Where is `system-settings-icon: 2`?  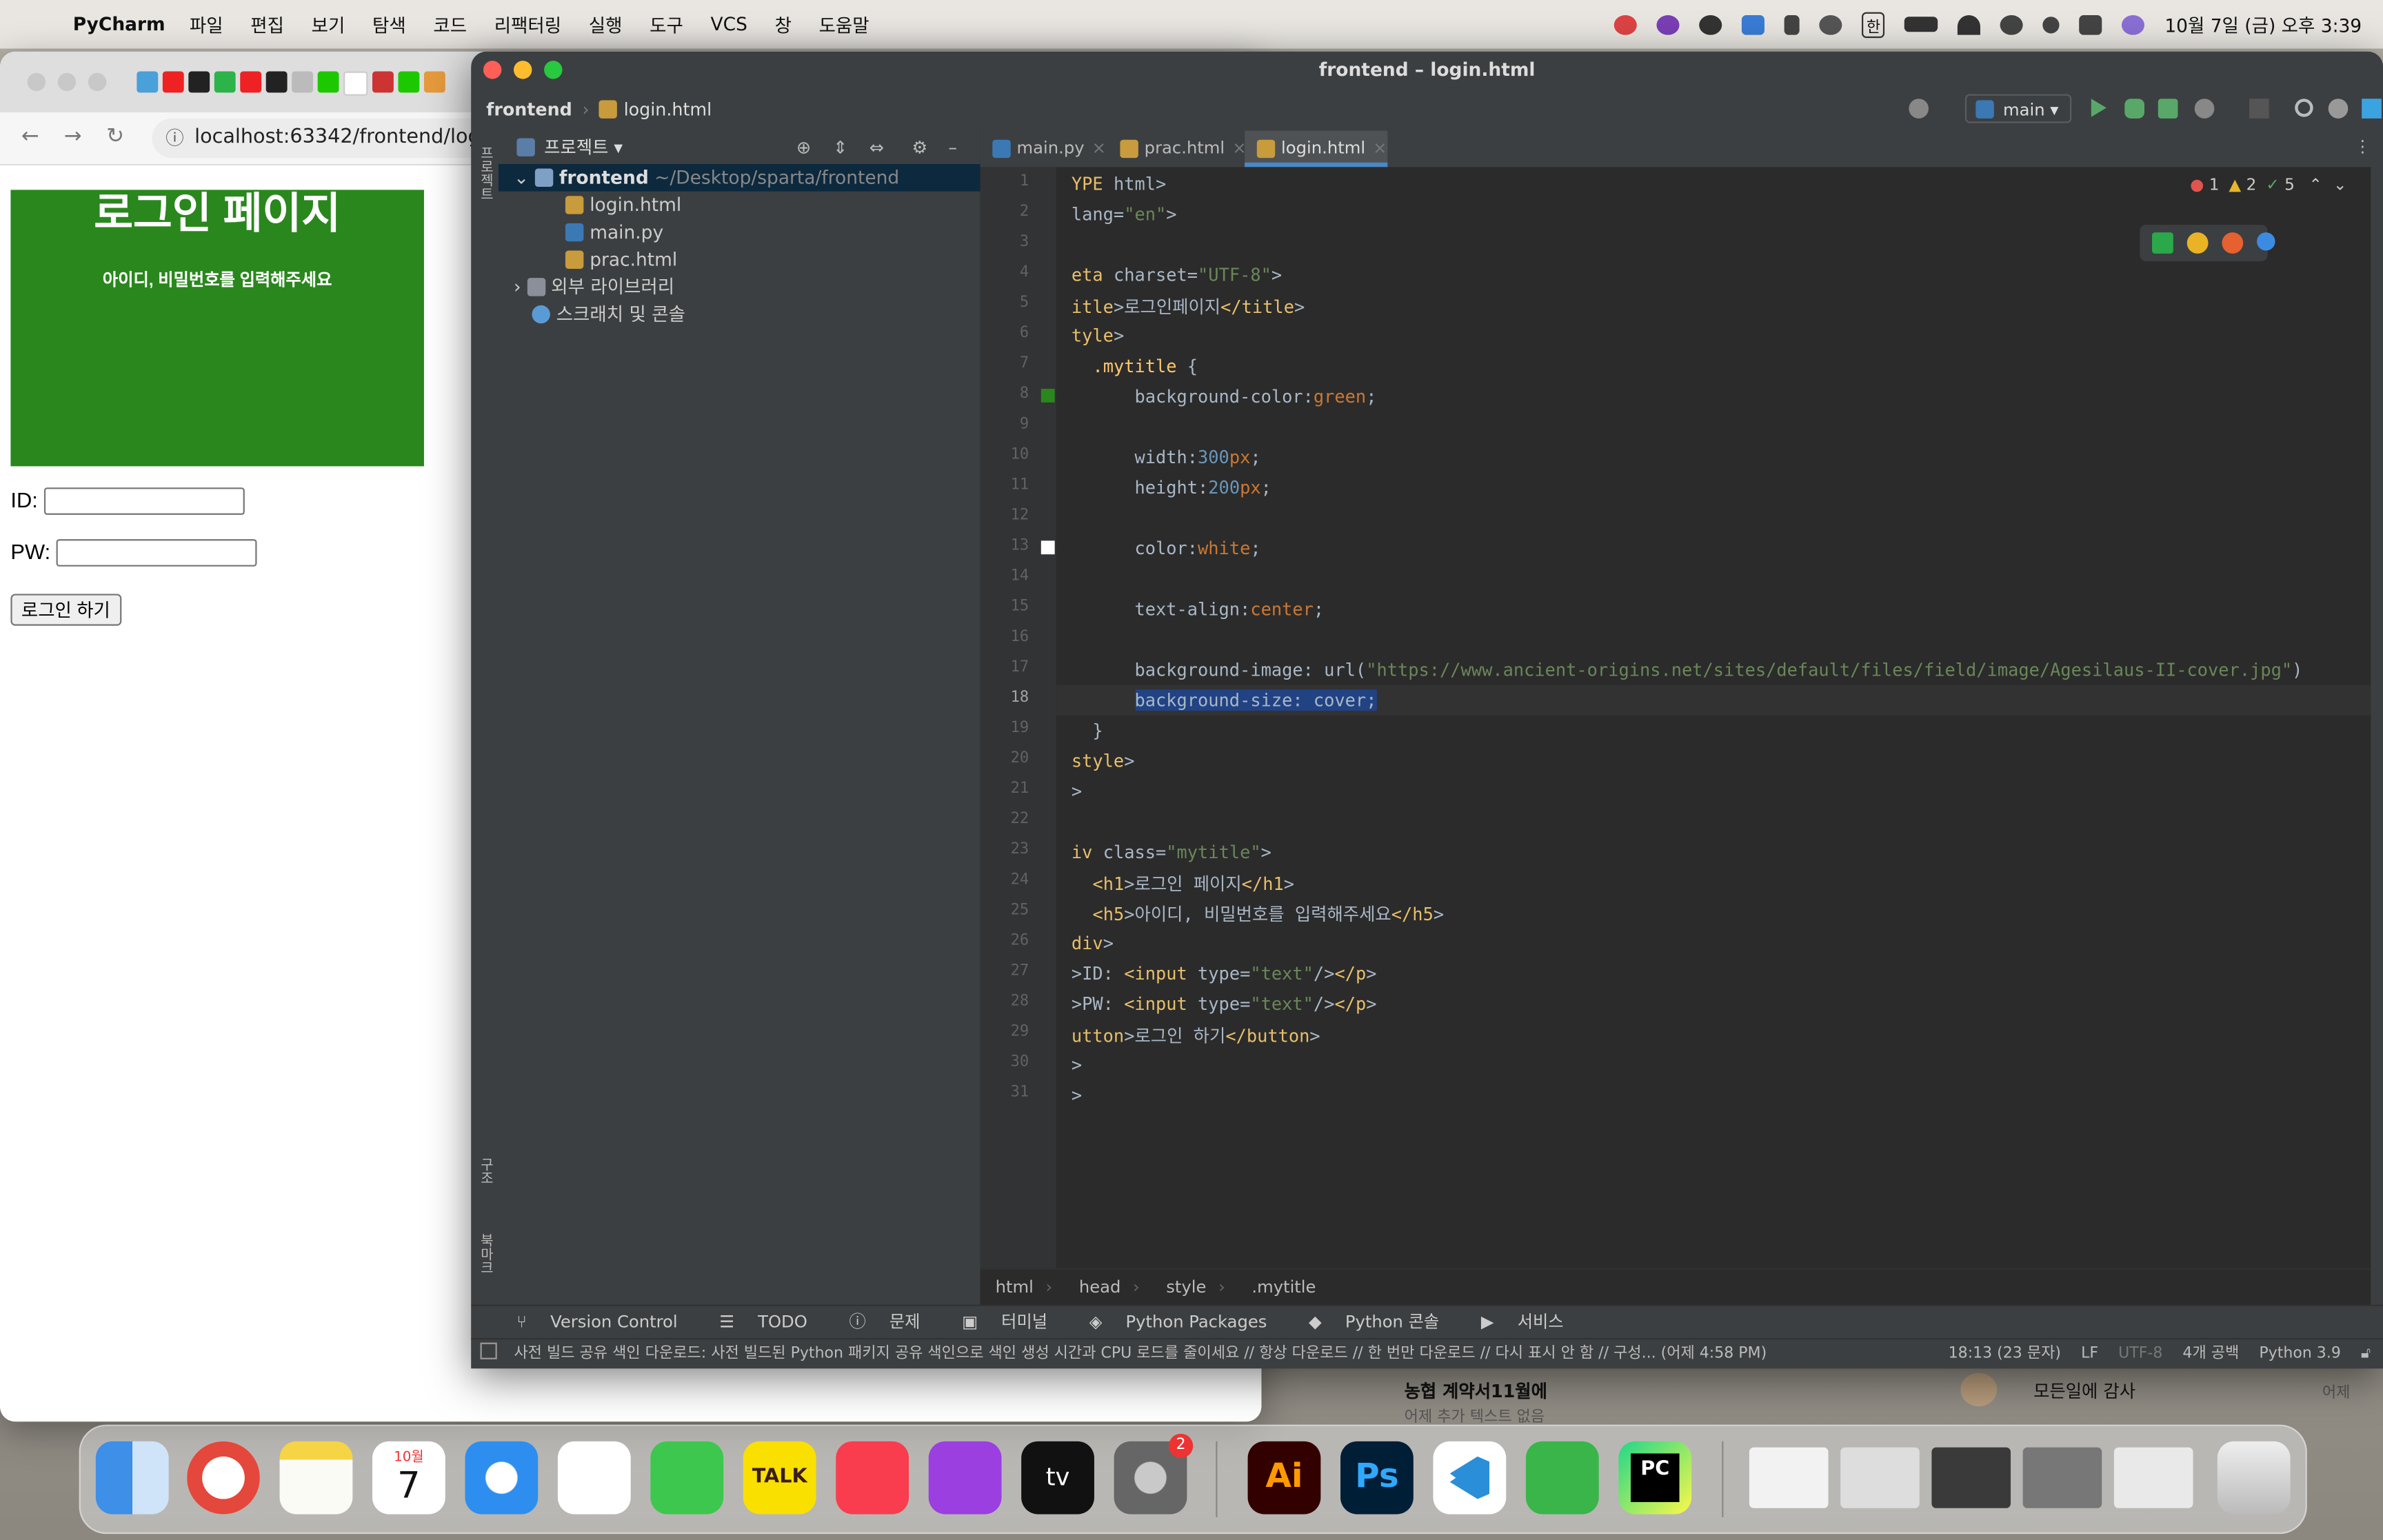 system-settings-icon: 2 is located at coordinates (1154, 1474).